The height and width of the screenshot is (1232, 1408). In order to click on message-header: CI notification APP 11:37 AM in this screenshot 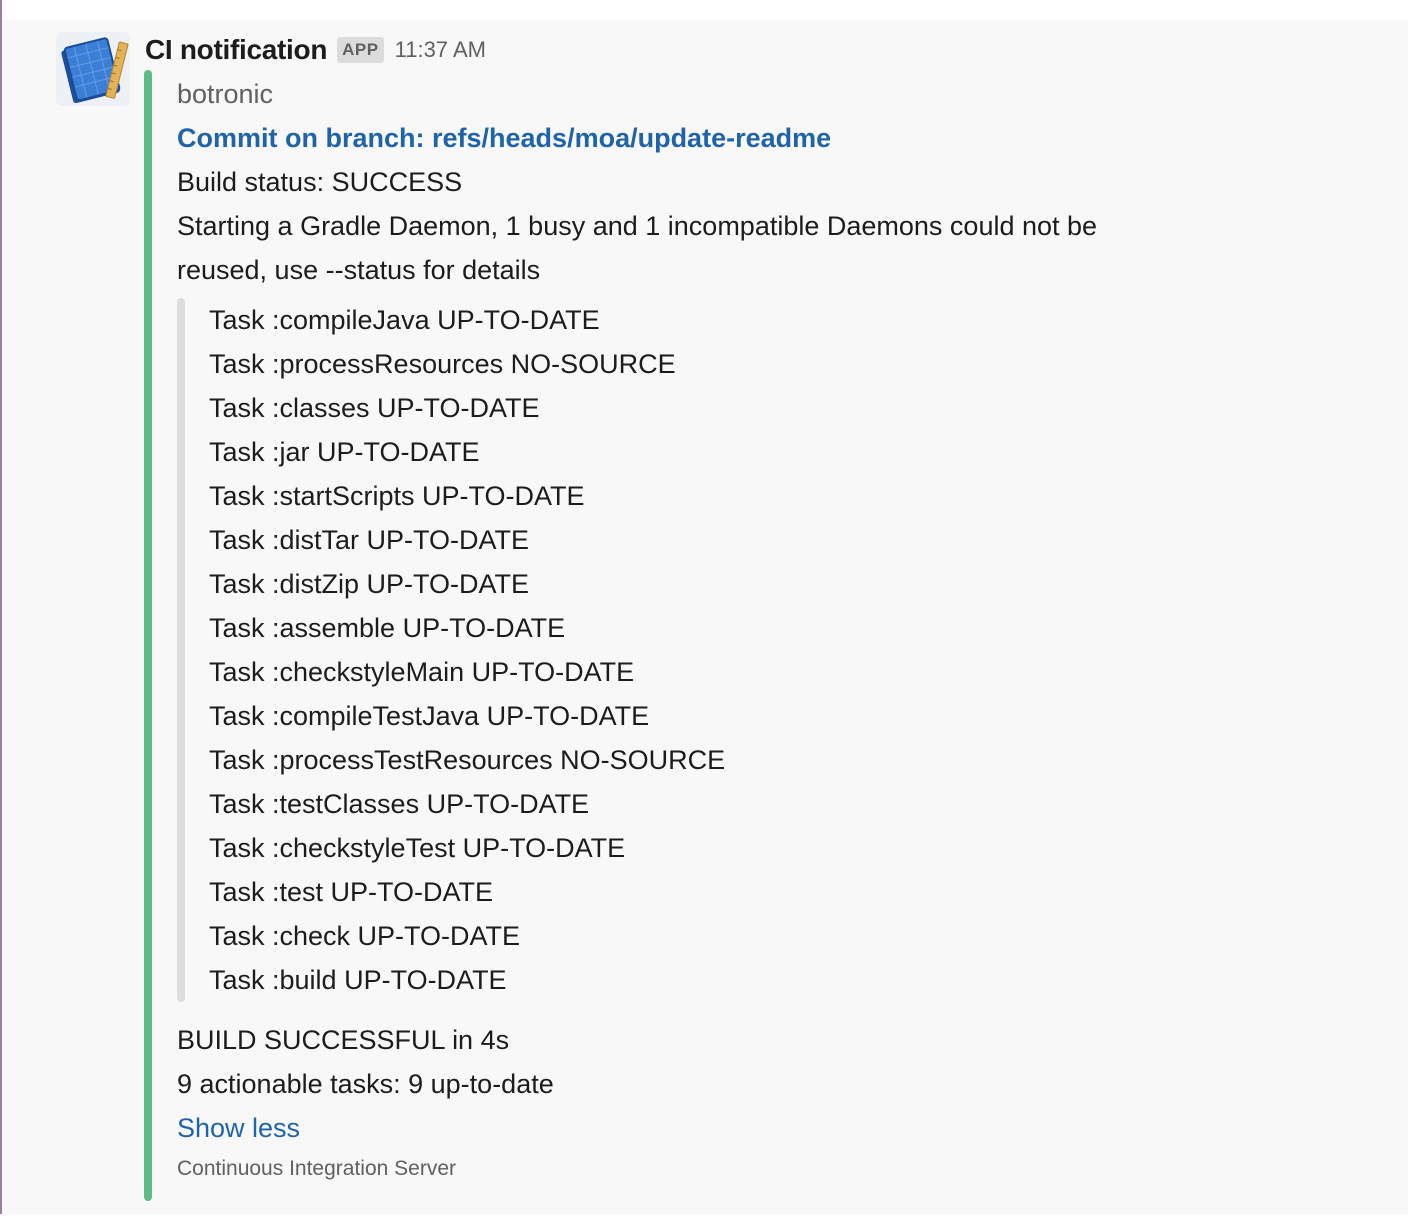, I will do `click(315, 50)`.